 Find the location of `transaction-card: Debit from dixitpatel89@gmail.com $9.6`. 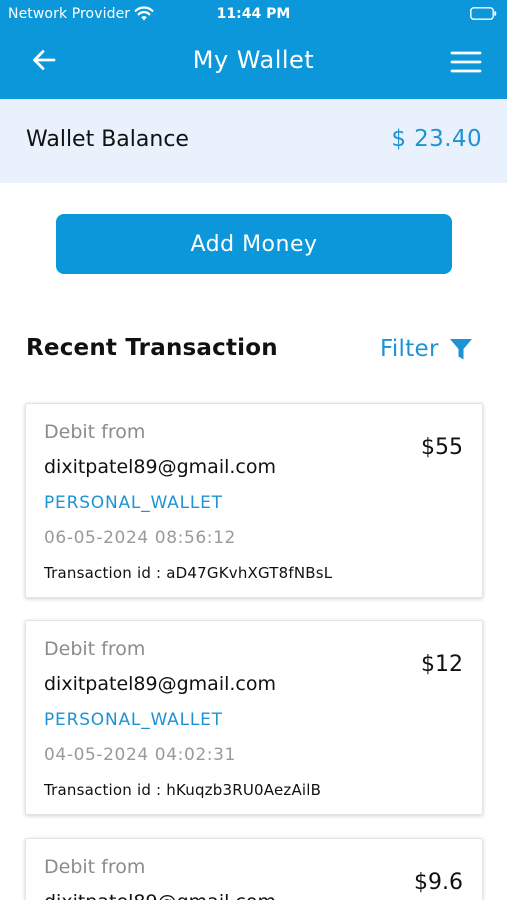

transaction-card: Debit from dixitpatel89@gmail.com $9.6 is located at coordinates (254, 869).